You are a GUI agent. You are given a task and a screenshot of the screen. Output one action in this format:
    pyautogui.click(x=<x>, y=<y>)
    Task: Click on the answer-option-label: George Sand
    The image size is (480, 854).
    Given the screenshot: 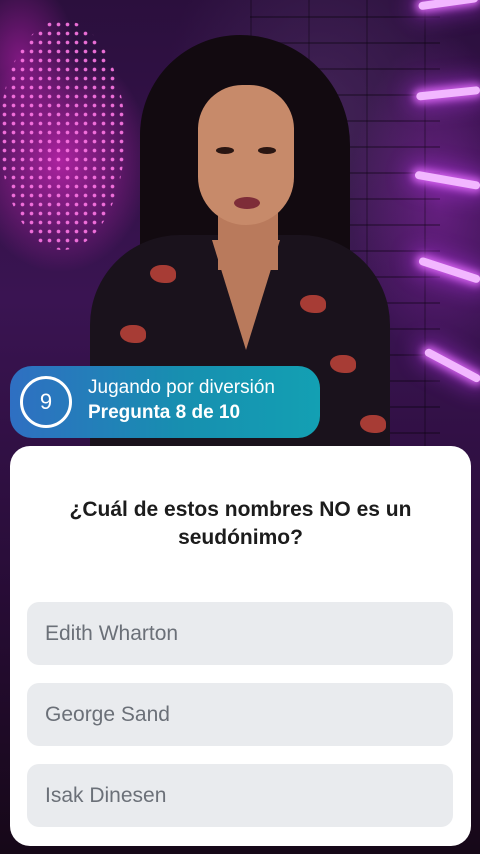 What is the action you would take?
    pyautogui.click(x=107, y=714)
    